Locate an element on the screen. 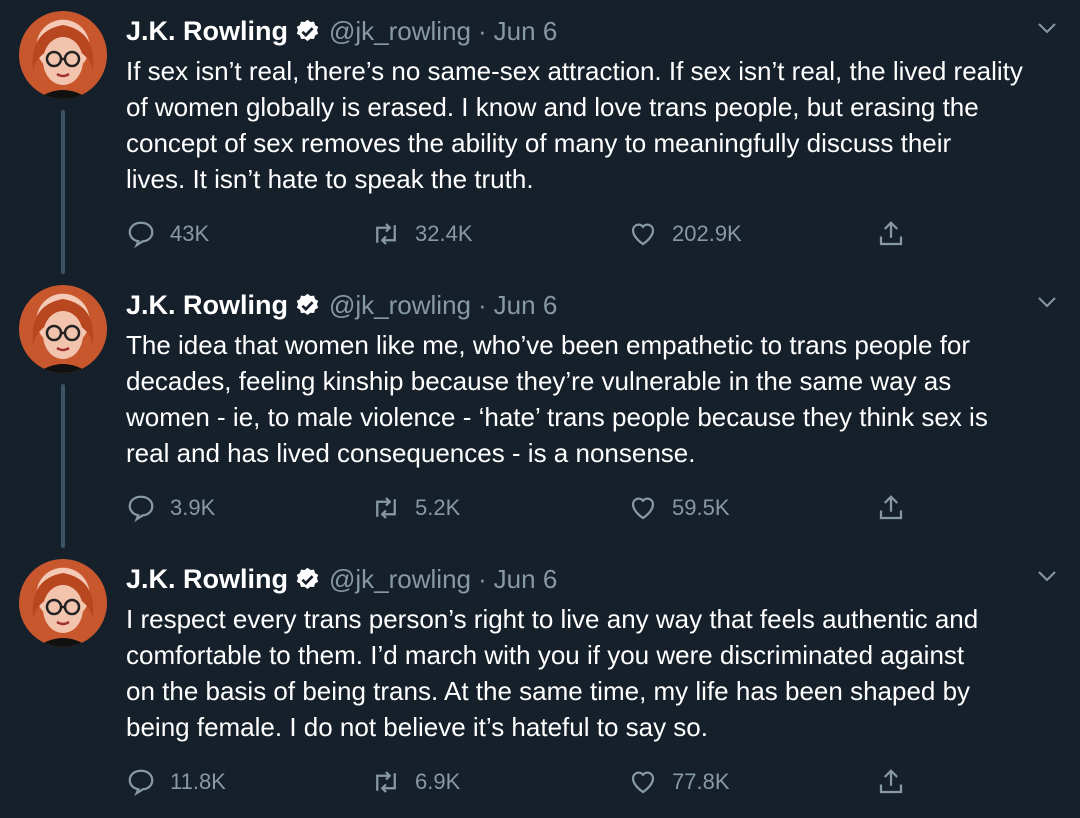  like-count: 202.9K is located at coordinates (707, 233).